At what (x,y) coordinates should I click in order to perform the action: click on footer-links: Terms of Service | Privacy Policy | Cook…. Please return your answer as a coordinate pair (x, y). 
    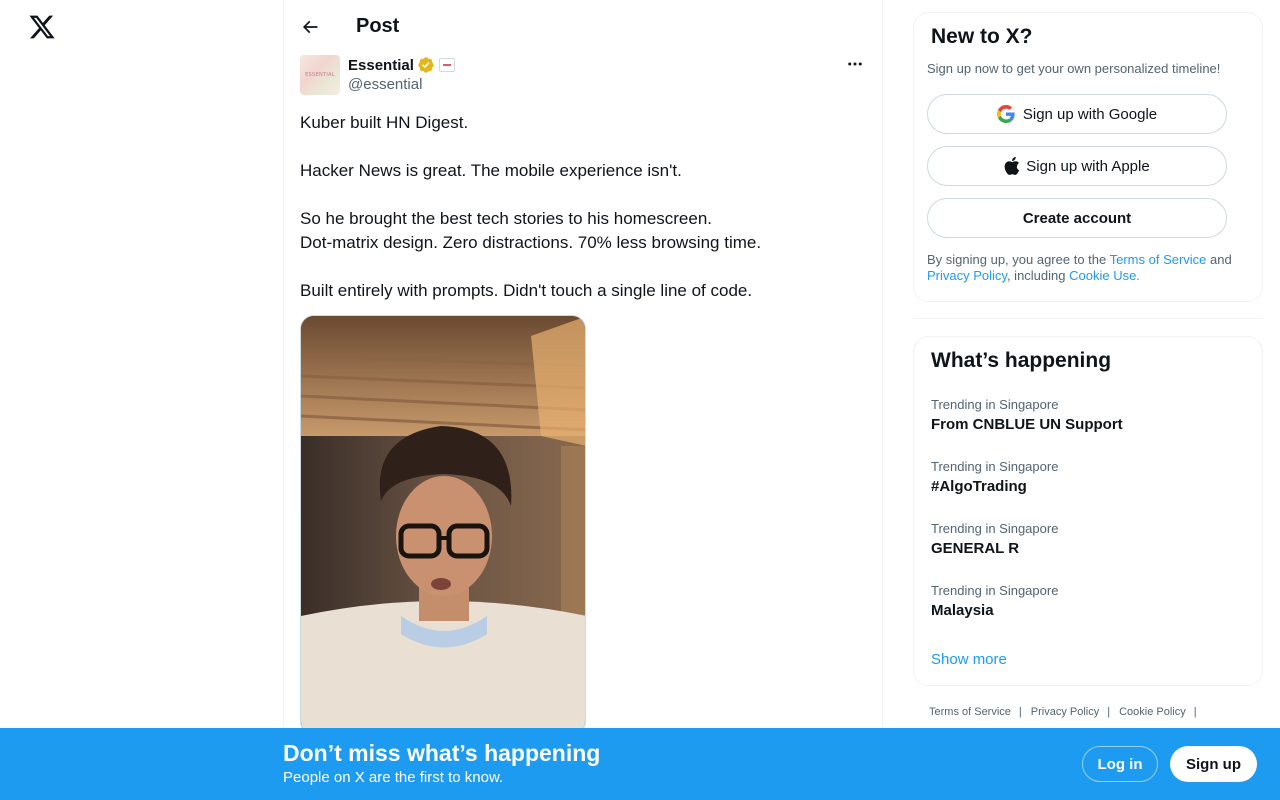
    Looking at the image, I should click on (1067, 712).